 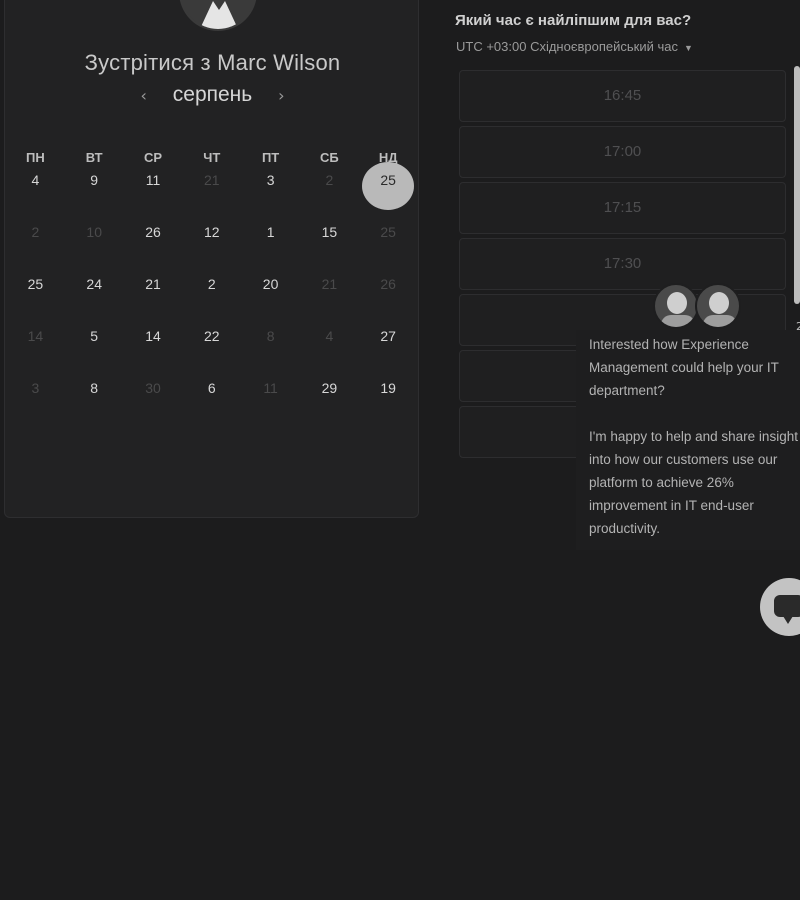 What do you see at coordinates (211, 244) in the screenshot?
I see `calendar-day: 12` at bounding box center [211, 244].